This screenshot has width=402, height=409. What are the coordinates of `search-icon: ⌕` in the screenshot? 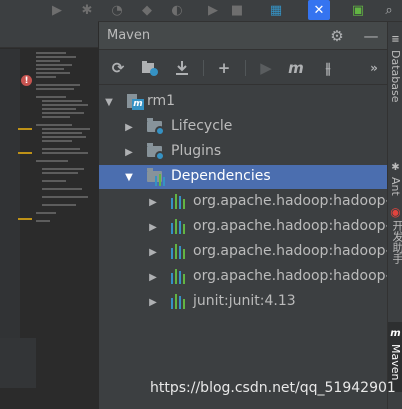 It's located at (389, 10).